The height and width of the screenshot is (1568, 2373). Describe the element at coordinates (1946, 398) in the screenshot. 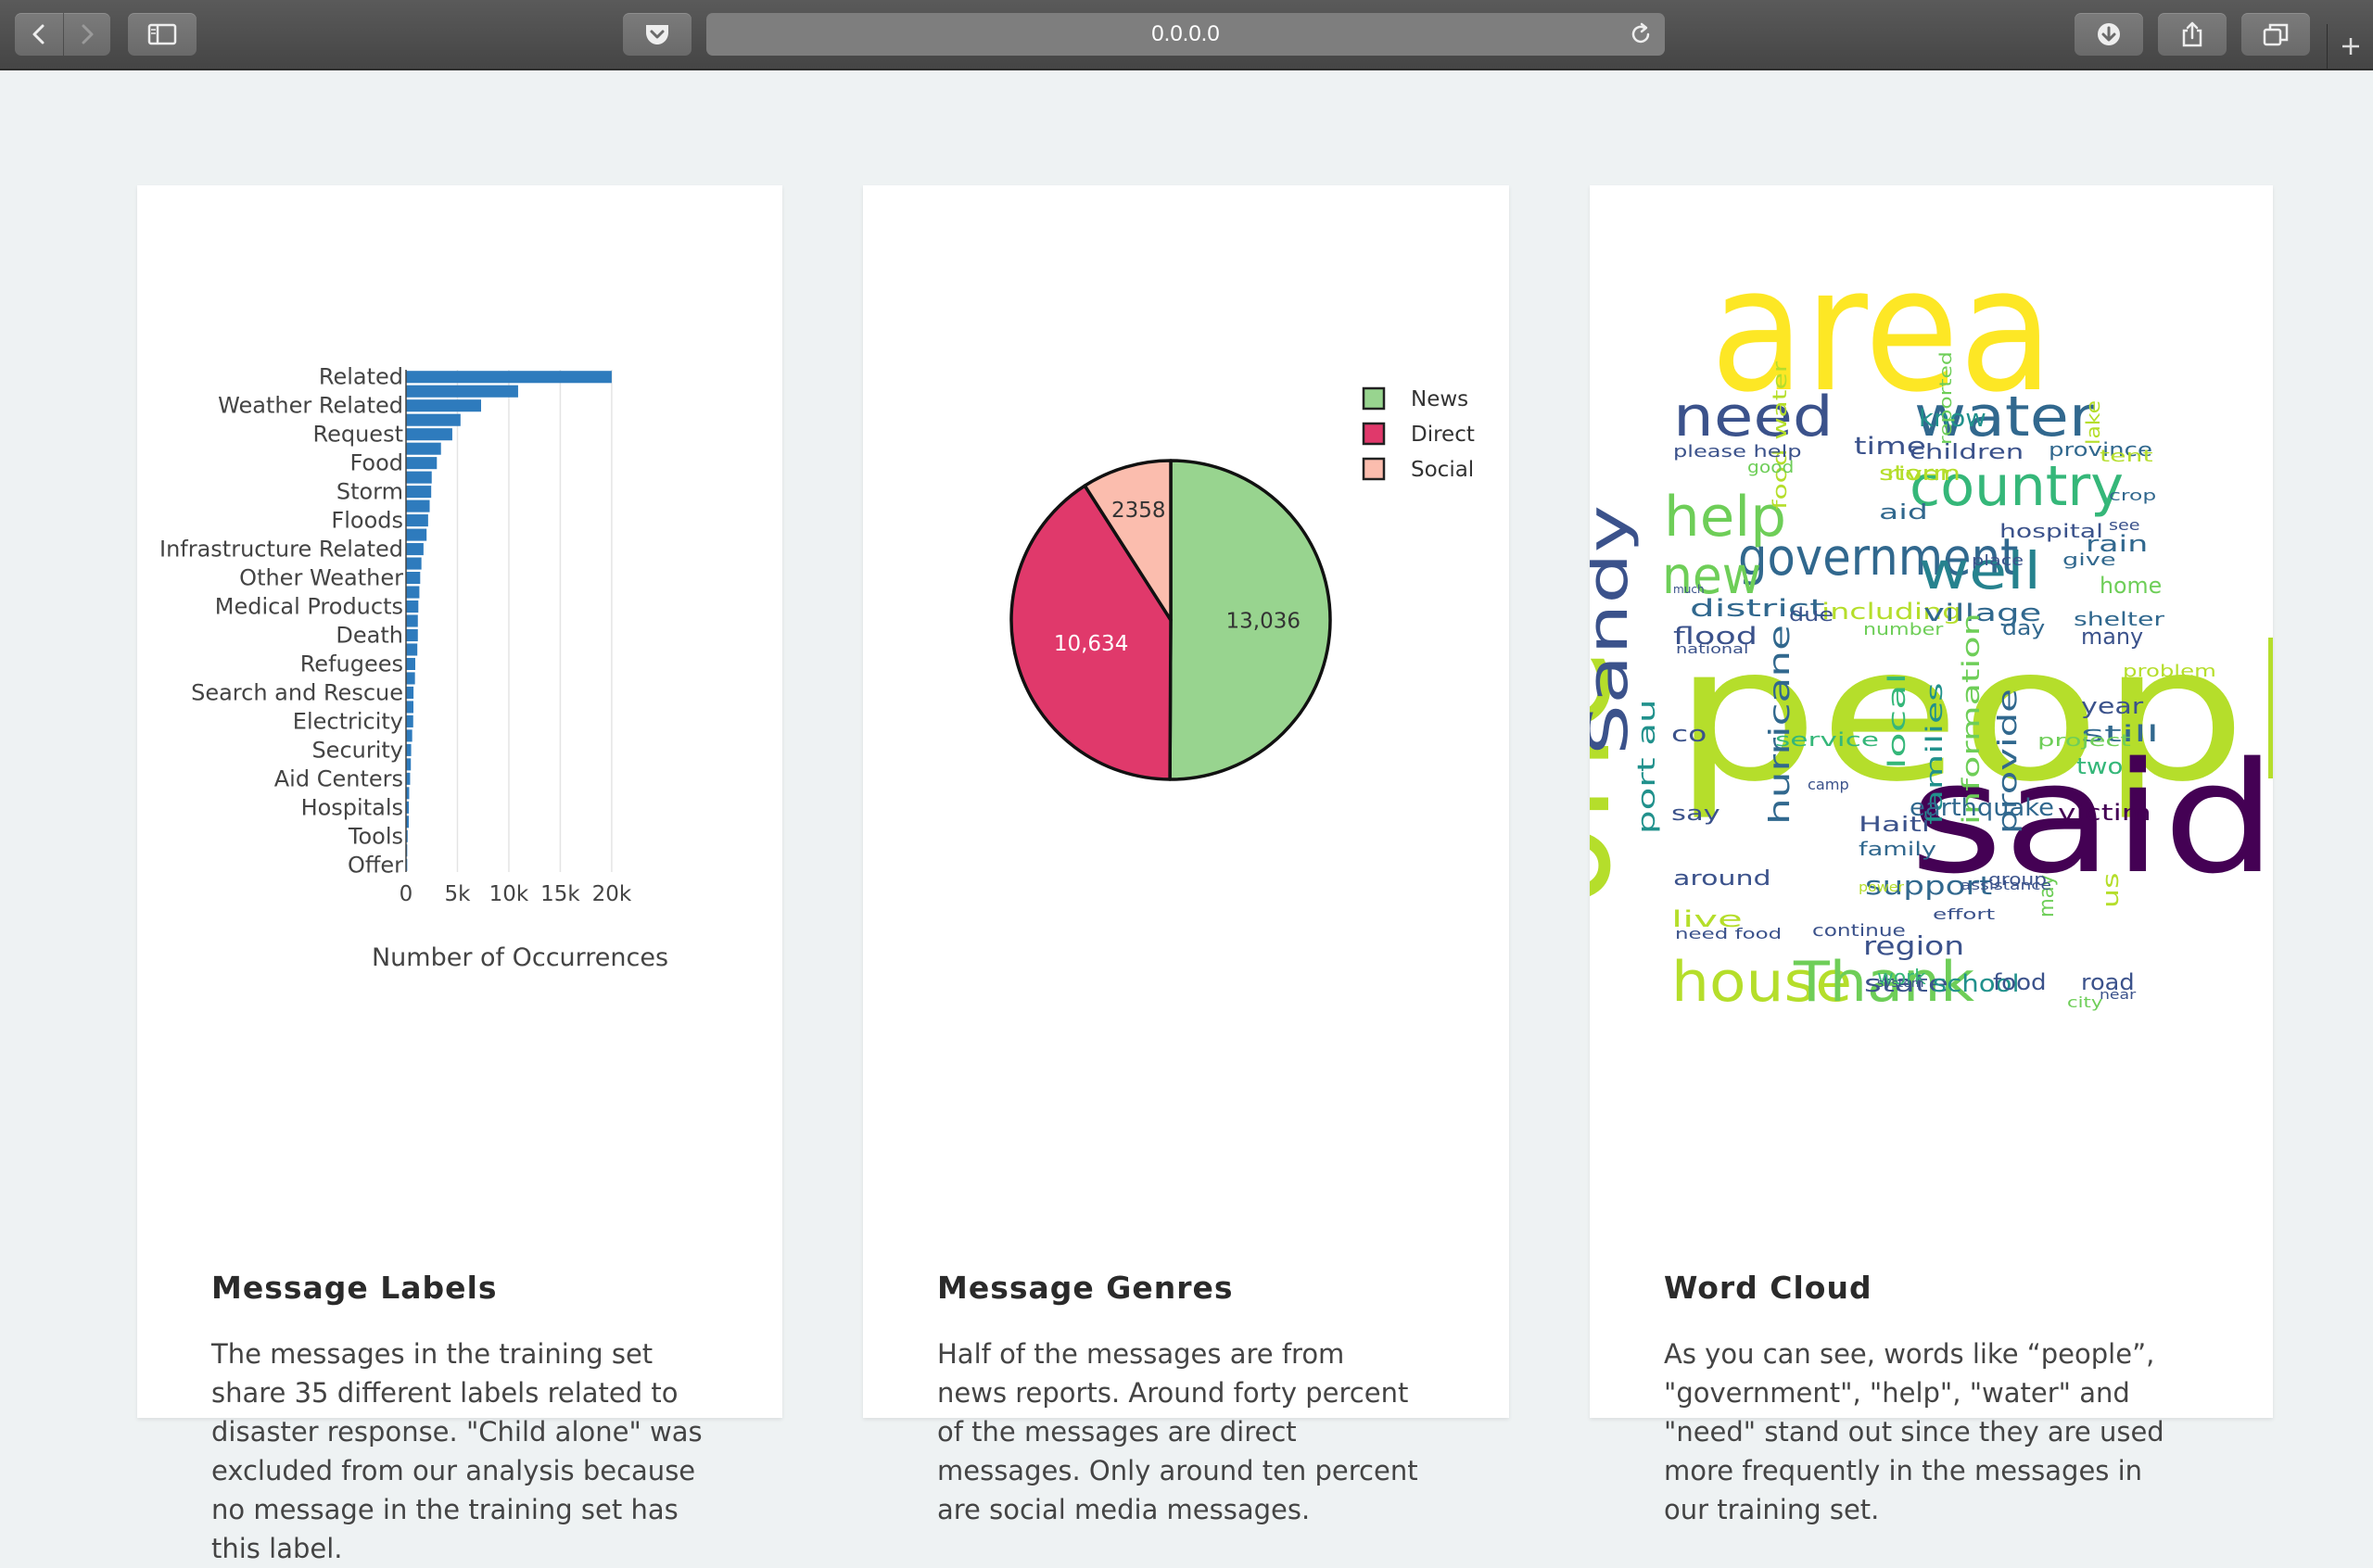

I see `word-cloud-word: reported` at that location.